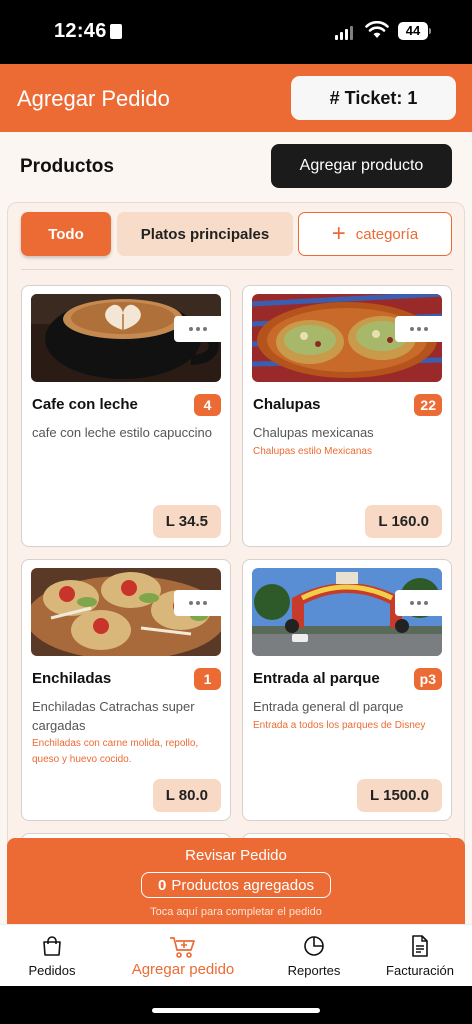 The image size is (472, 1024). Describe the element at coordinates (207, 405) in the screenshot. I see `product-badge: 4` at that location.